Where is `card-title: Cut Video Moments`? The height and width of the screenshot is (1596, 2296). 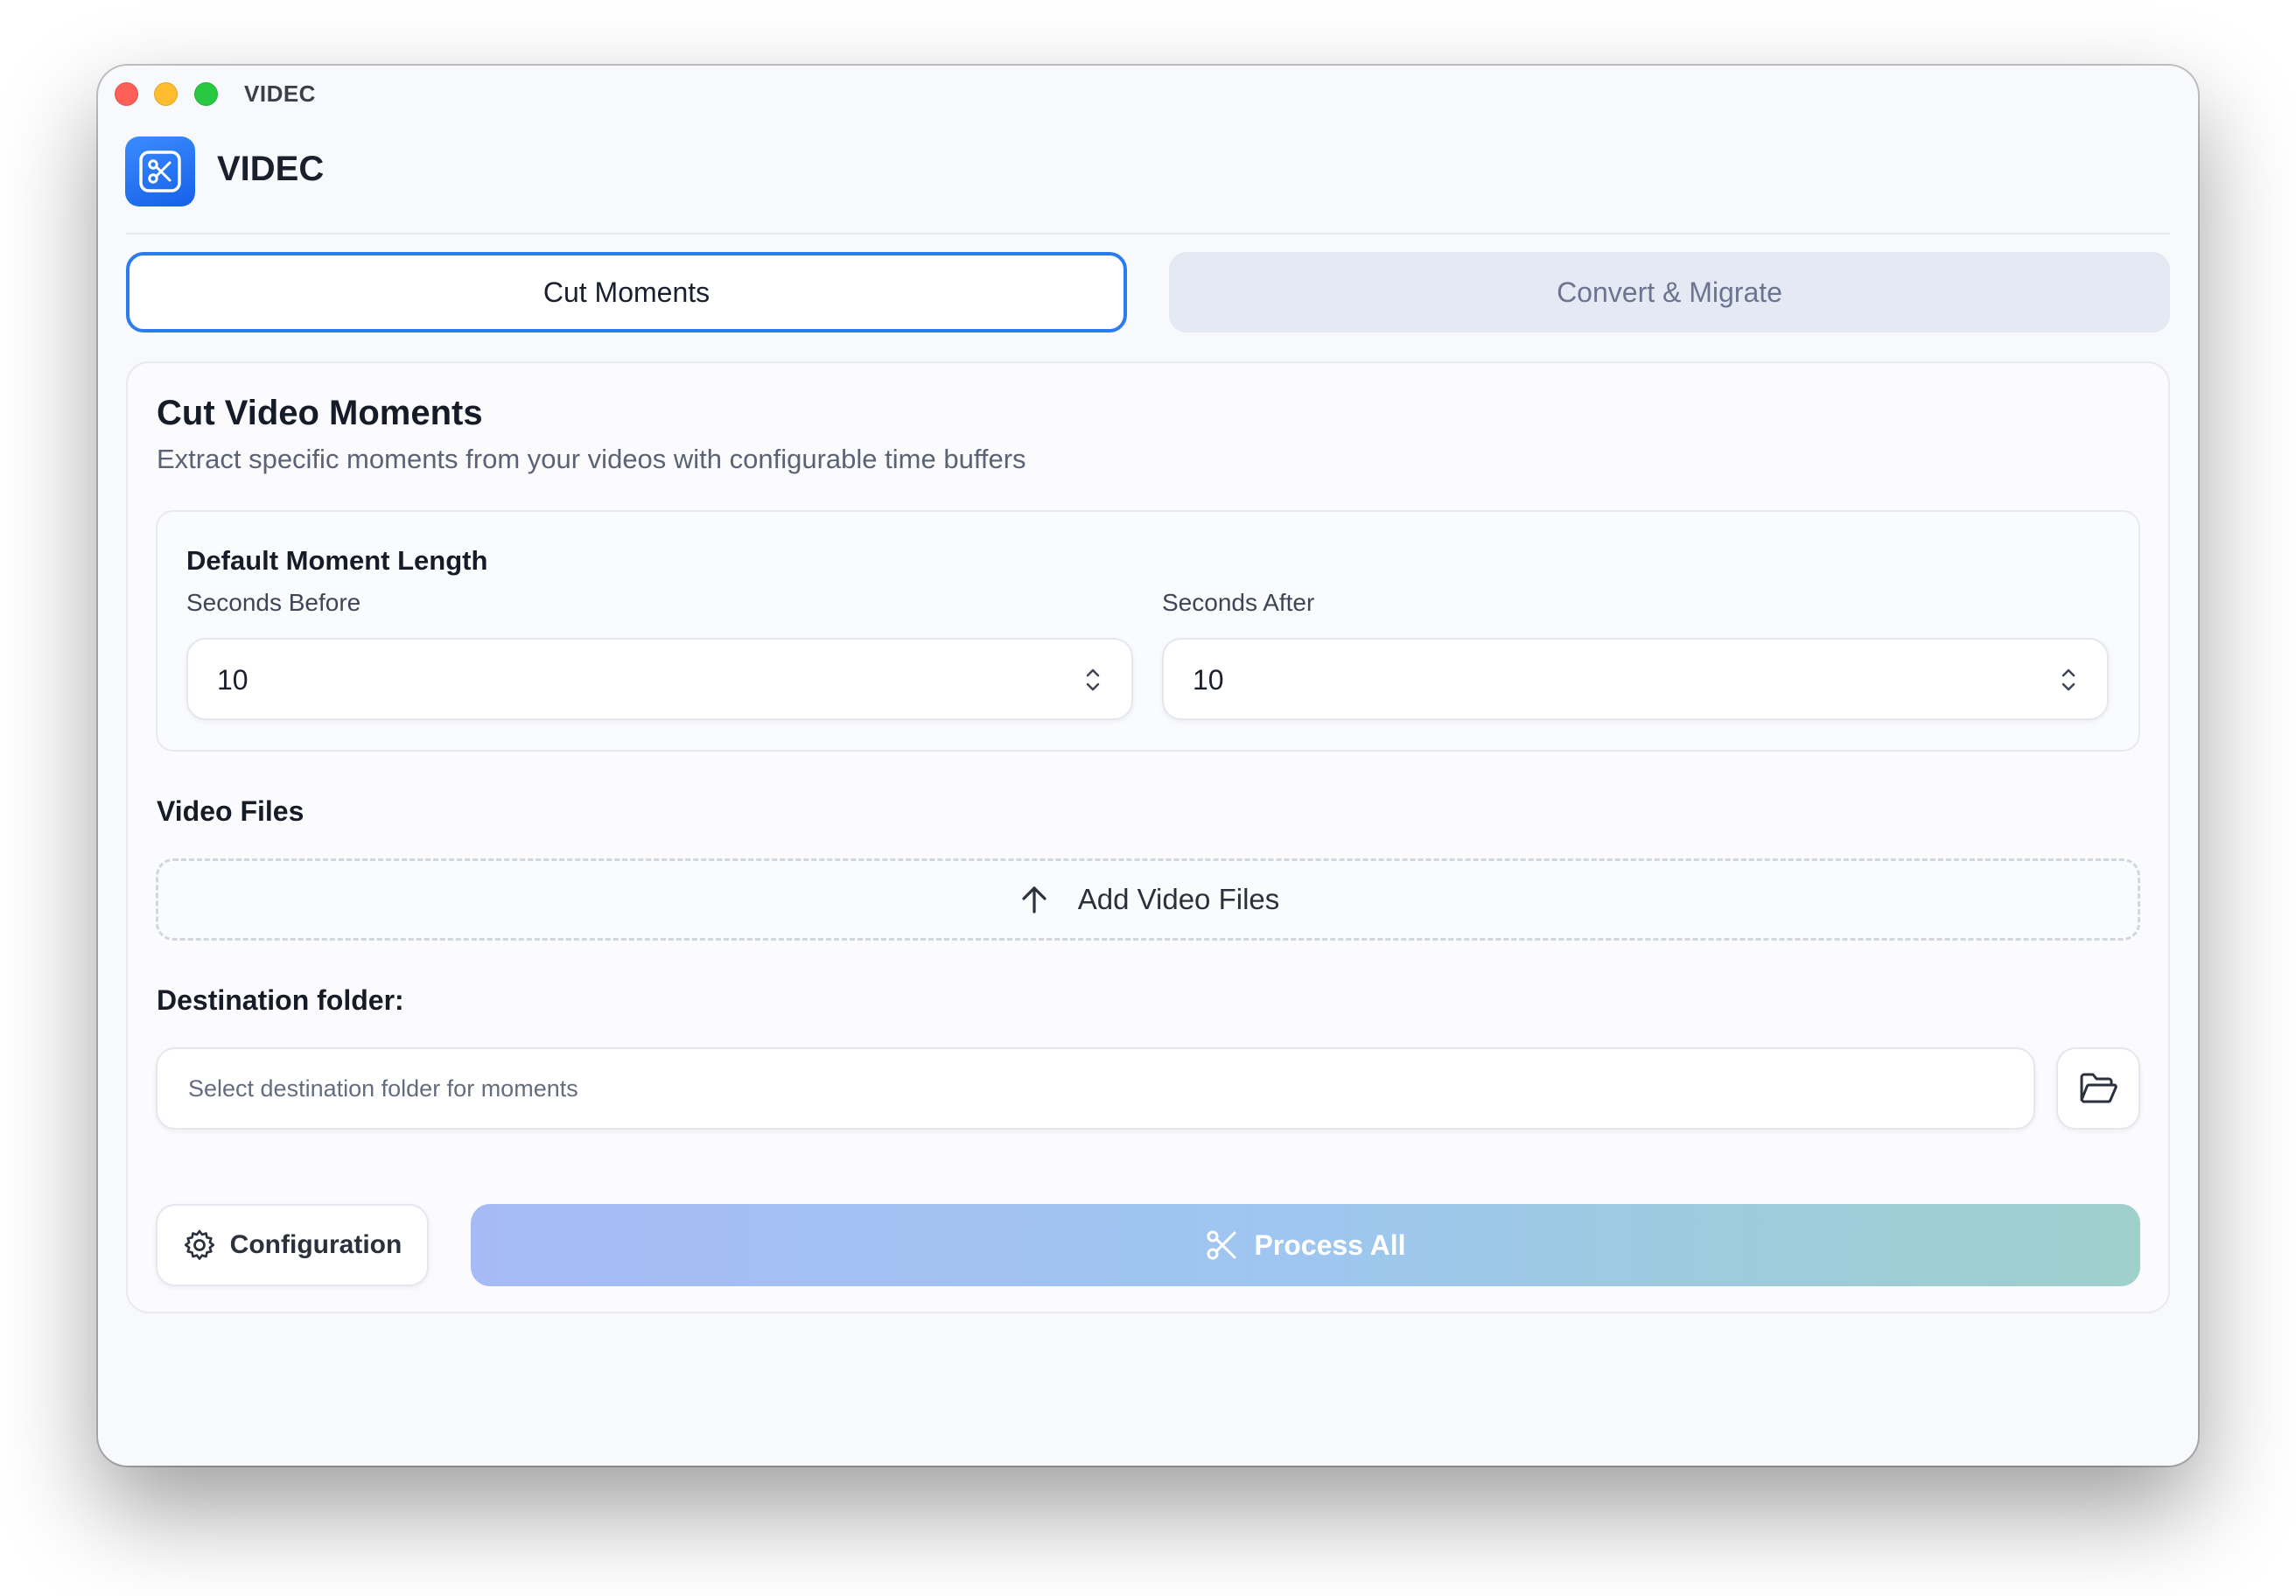
card-title: Cut Video Moments is located at coordinates (320, 413).